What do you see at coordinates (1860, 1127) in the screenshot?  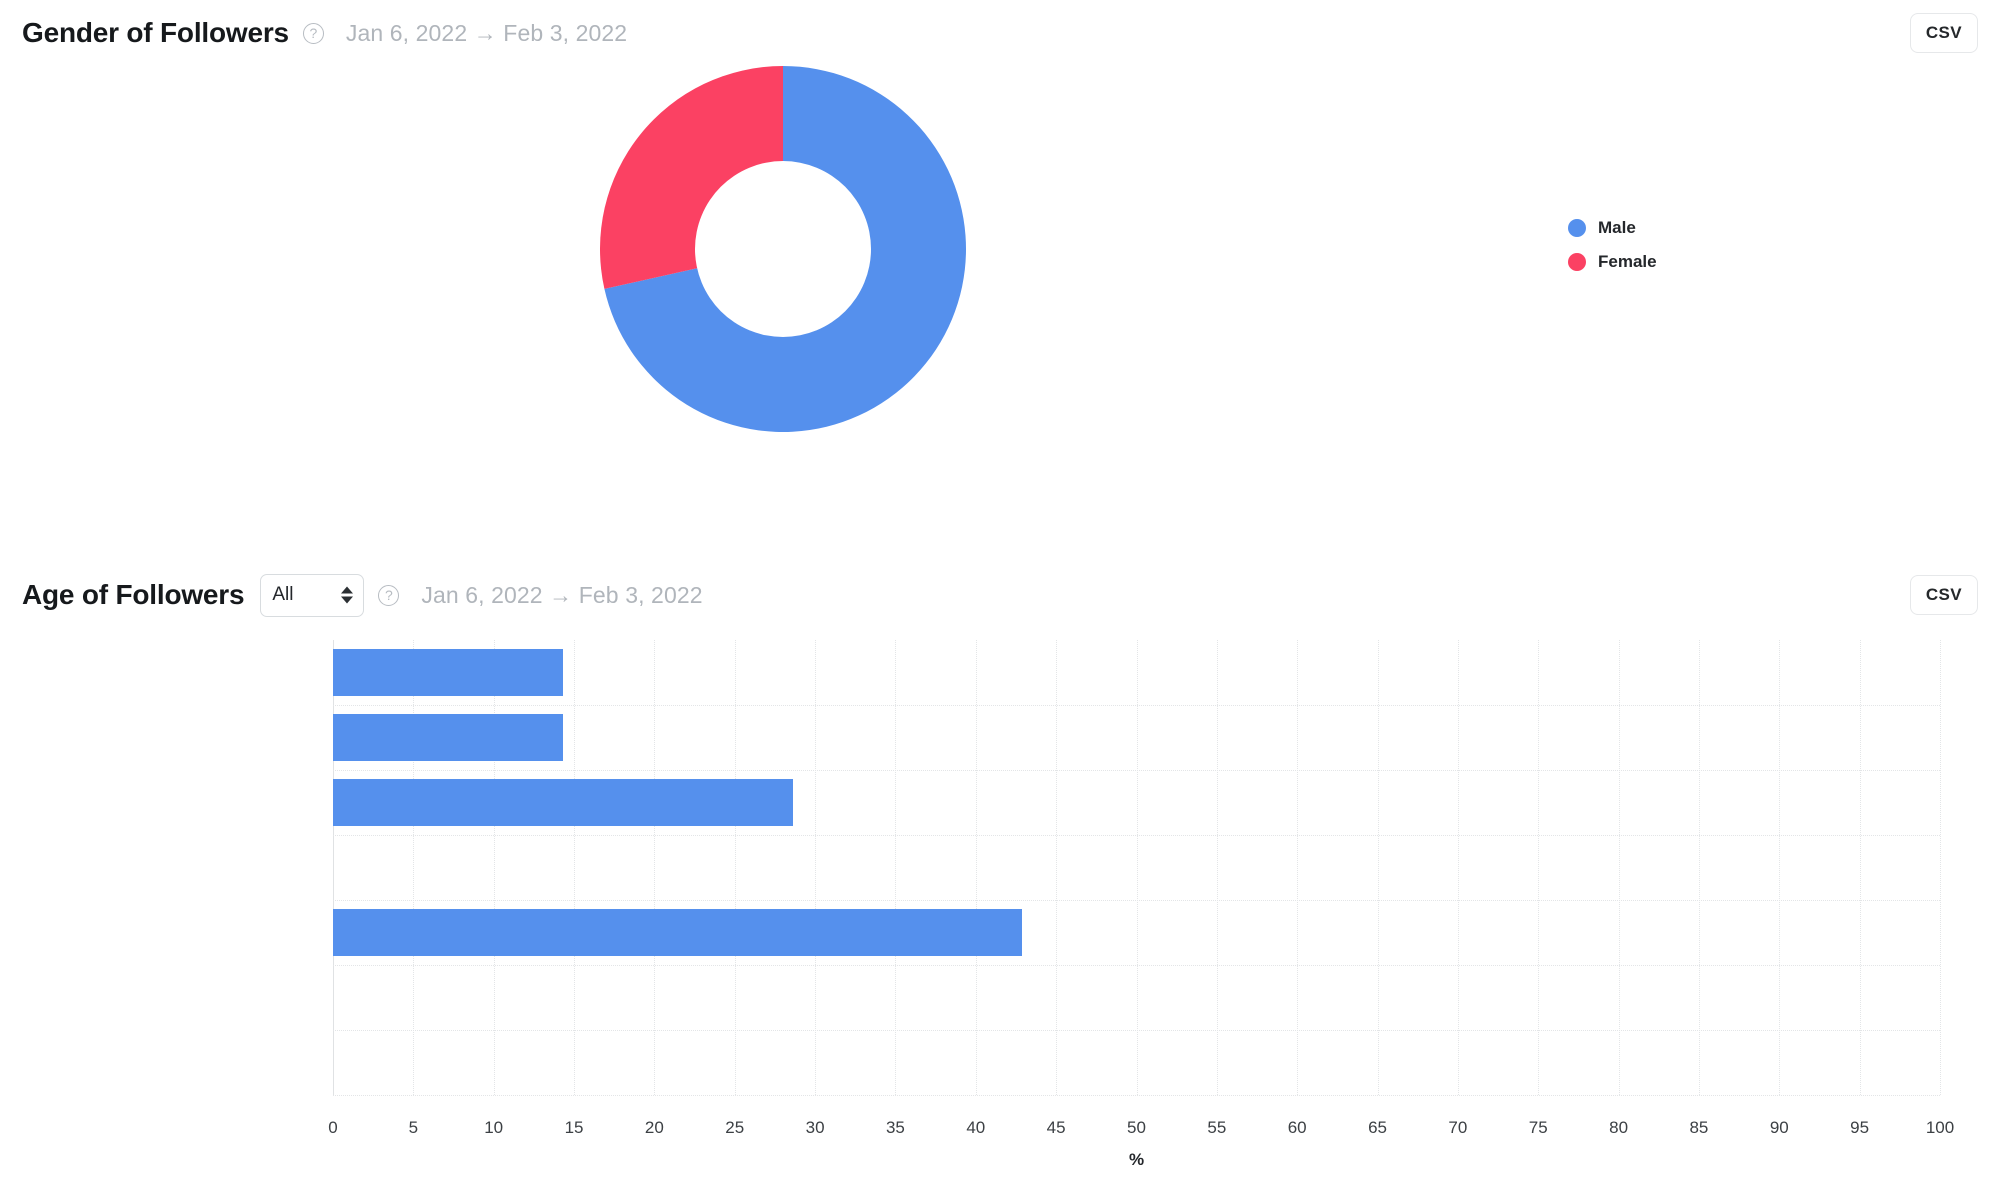 I see `x-tick-label: 95` at bounding box center [1860, 1127].